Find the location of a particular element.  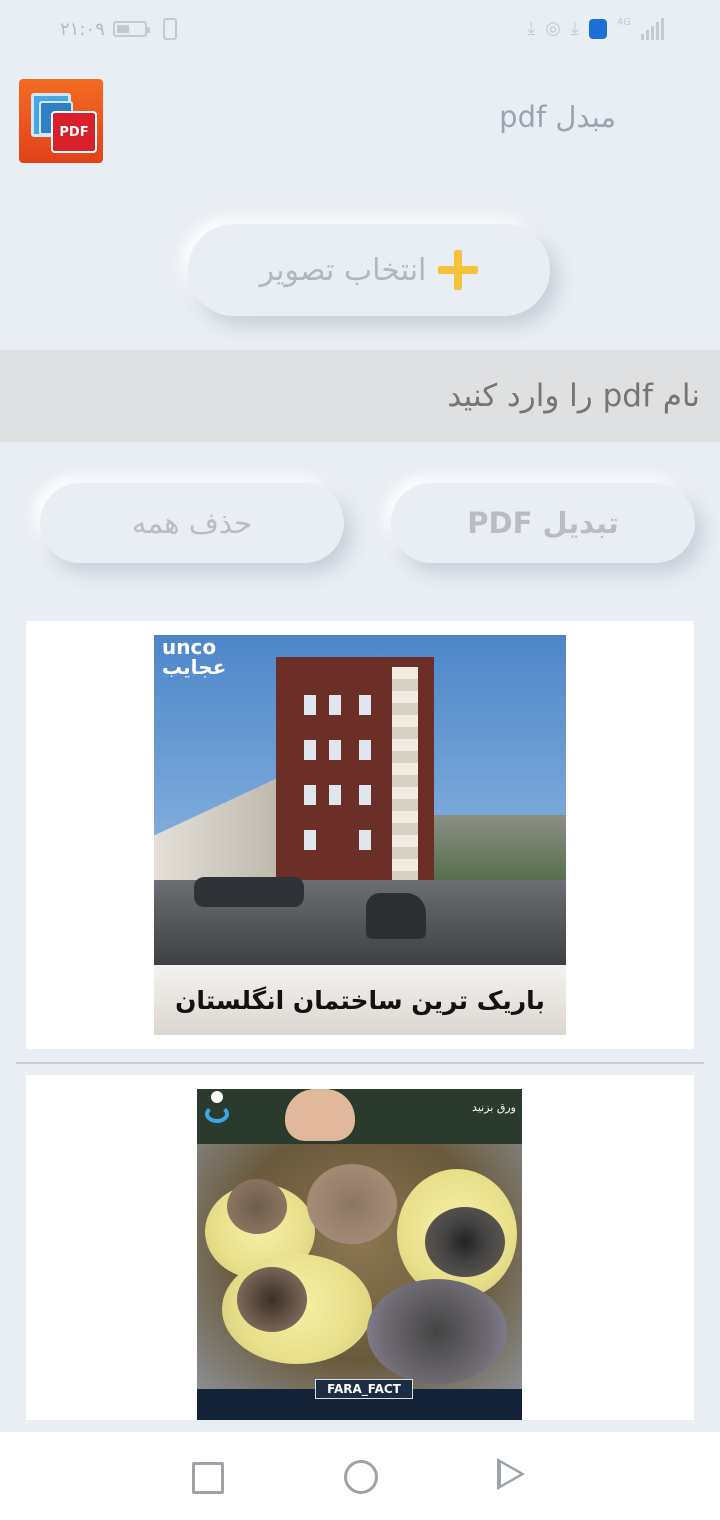

select-image-button: انتخاب تصویر is located at coordinates (369, 270).